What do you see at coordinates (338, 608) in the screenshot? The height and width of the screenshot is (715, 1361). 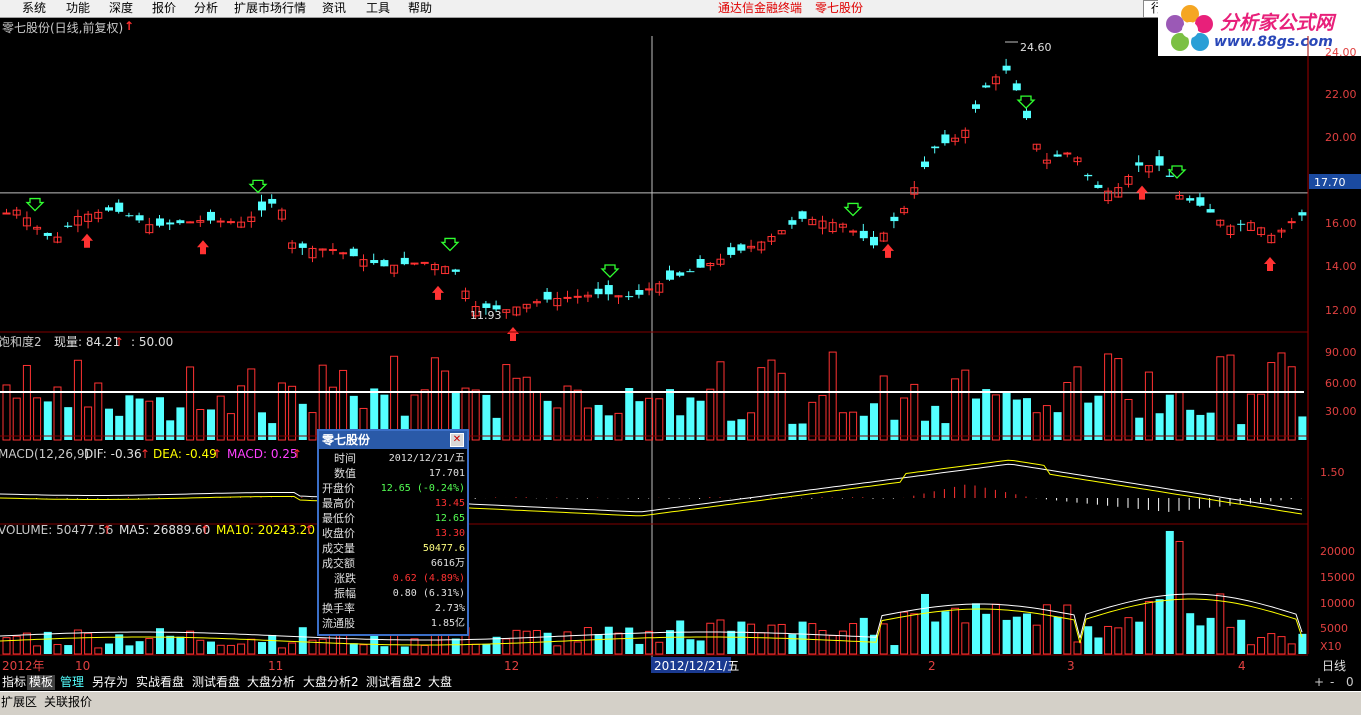 I see `popup-row-label: 换手率` at bounding box center [338, 608].